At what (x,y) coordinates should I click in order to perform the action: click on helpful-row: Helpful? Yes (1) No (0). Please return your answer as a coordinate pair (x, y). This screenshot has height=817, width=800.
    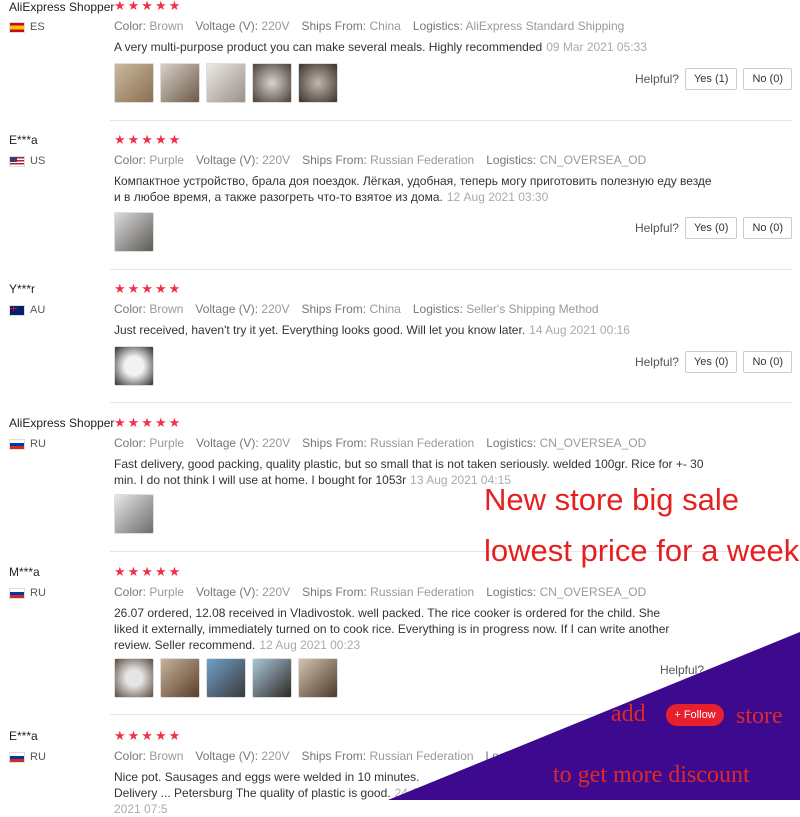
    Looking at the image, I should click on (713, 79).